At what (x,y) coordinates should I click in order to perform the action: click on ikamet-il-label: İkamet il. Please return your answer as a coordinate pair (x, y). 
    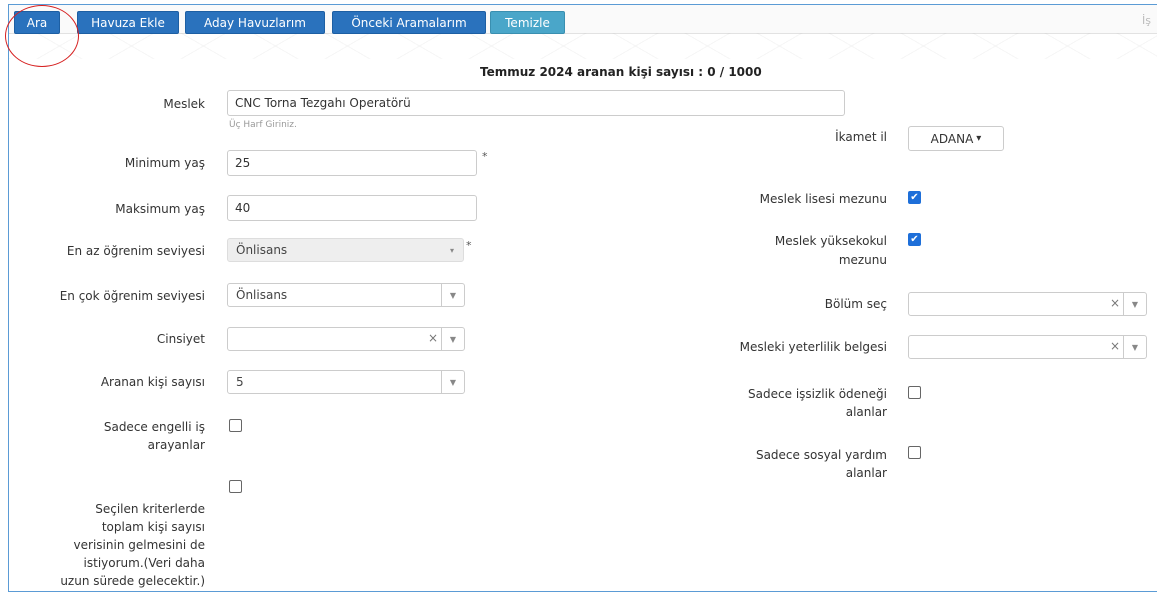
    Looking at the image, I should click on (861, 137).